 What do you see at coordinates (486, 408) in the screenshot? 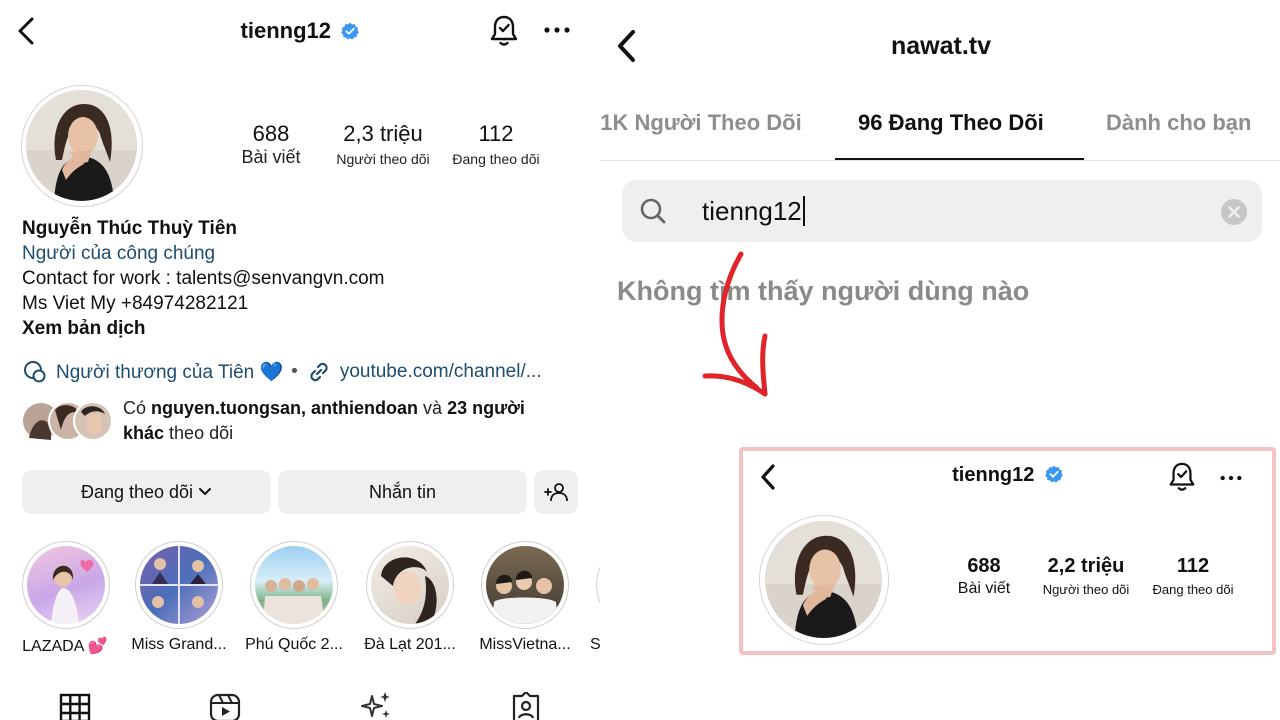
I see `followed-by-count: 23 người` at bounding box center [486, 408].